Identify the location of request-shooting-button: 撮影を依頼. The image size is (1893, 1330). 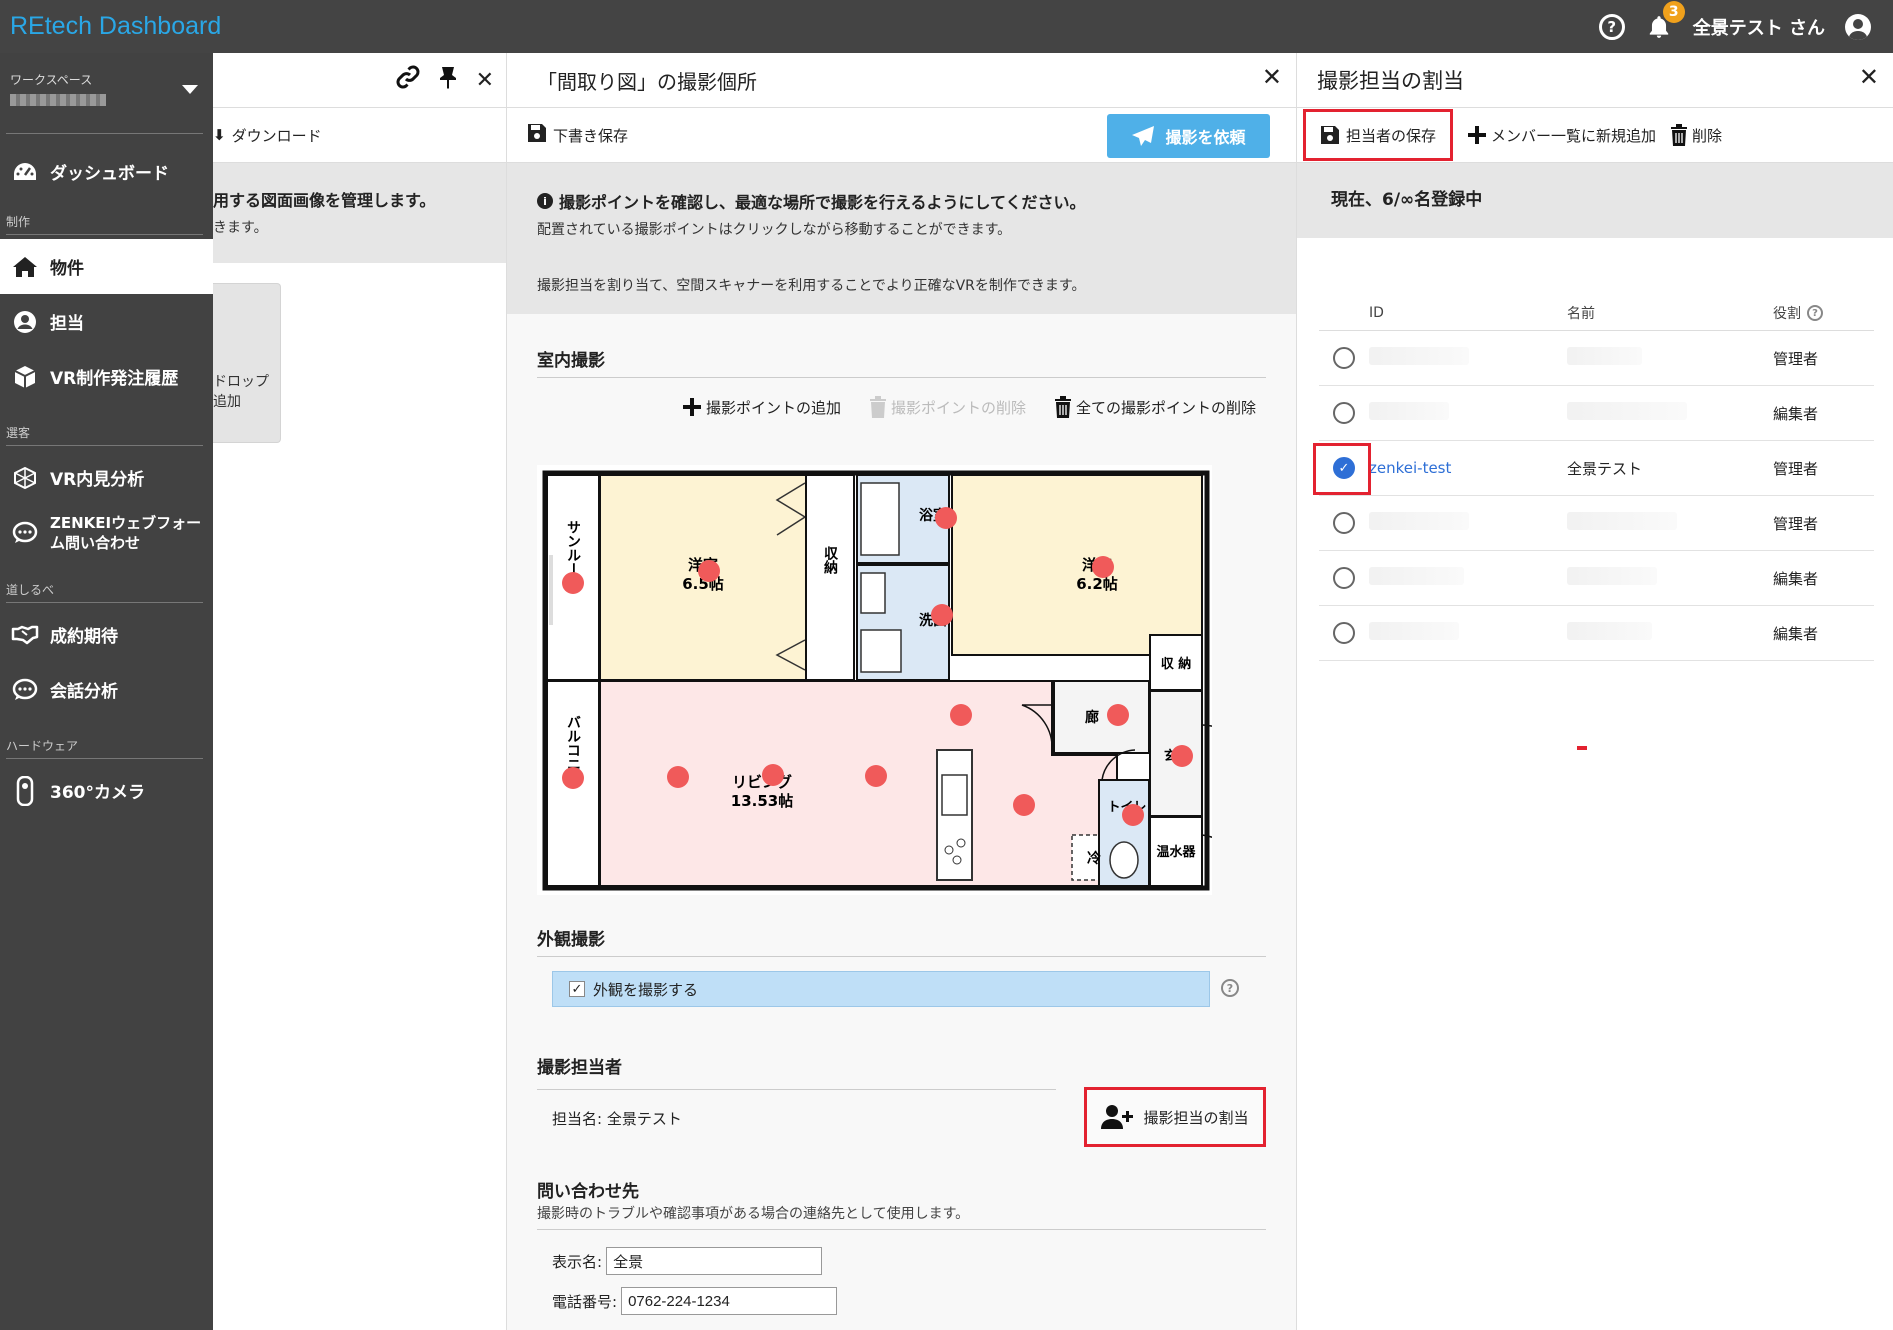
(1188, 136).